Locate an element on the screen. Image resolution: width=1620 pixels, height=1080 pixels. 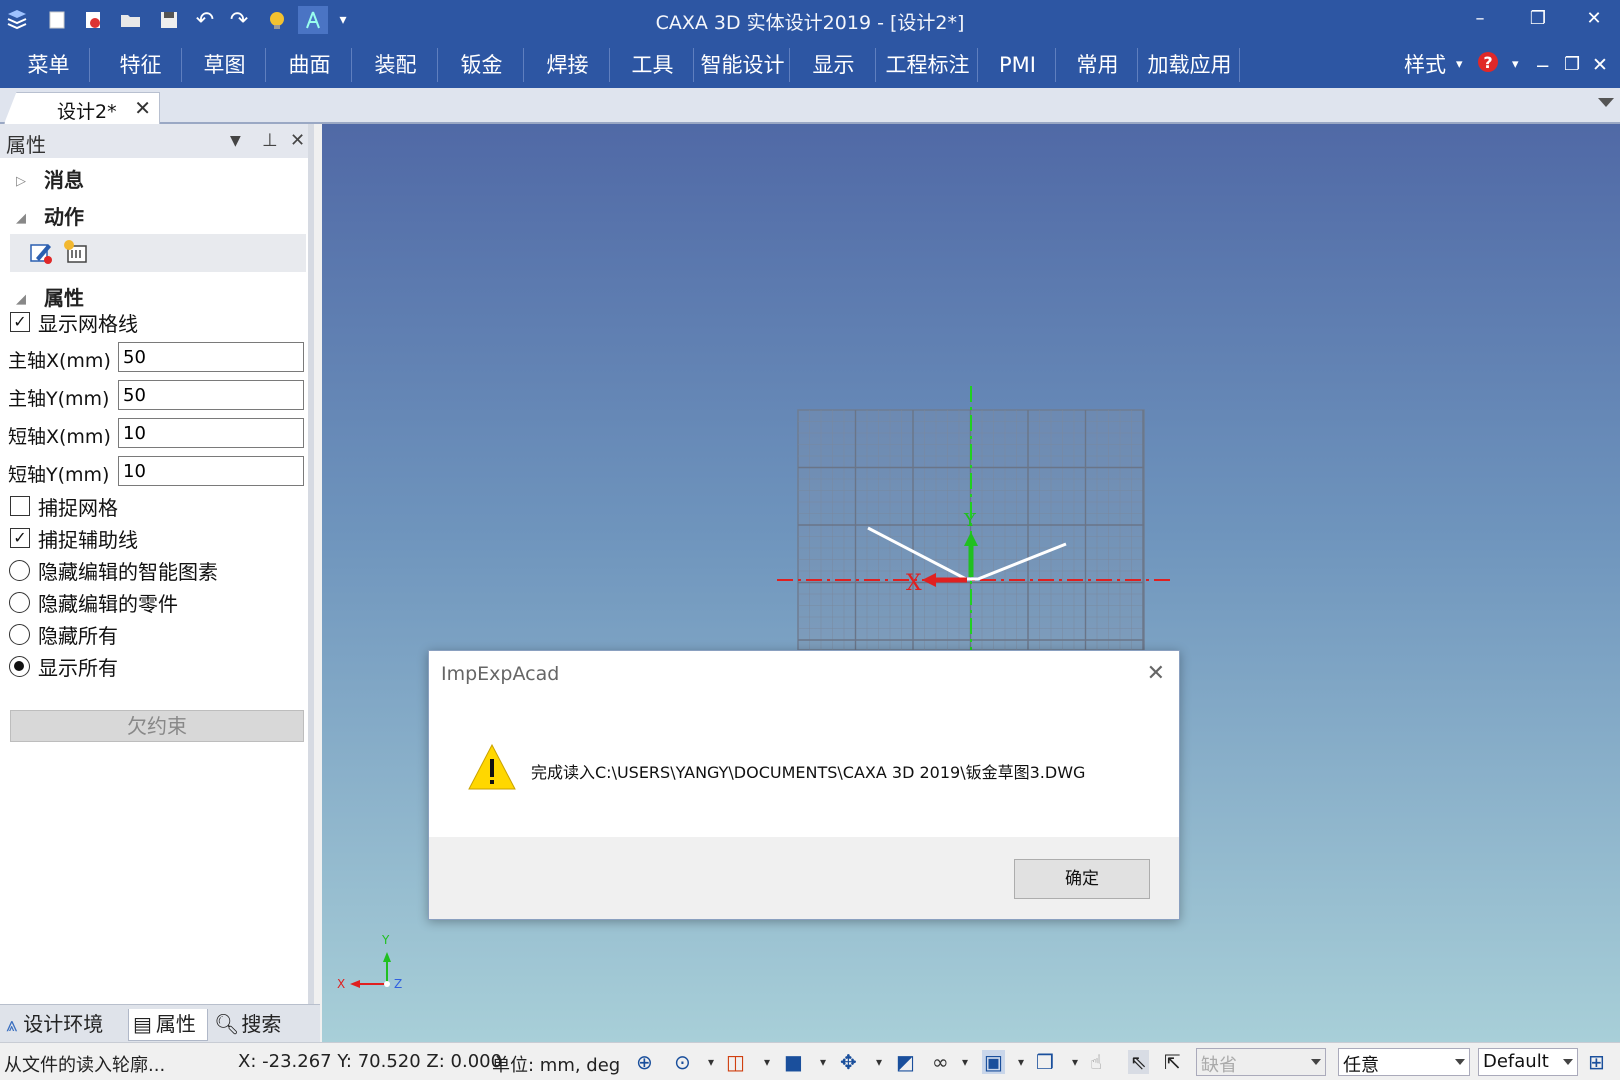
design-tree-icon: ⩓ is located at coordinates (12, 1024).